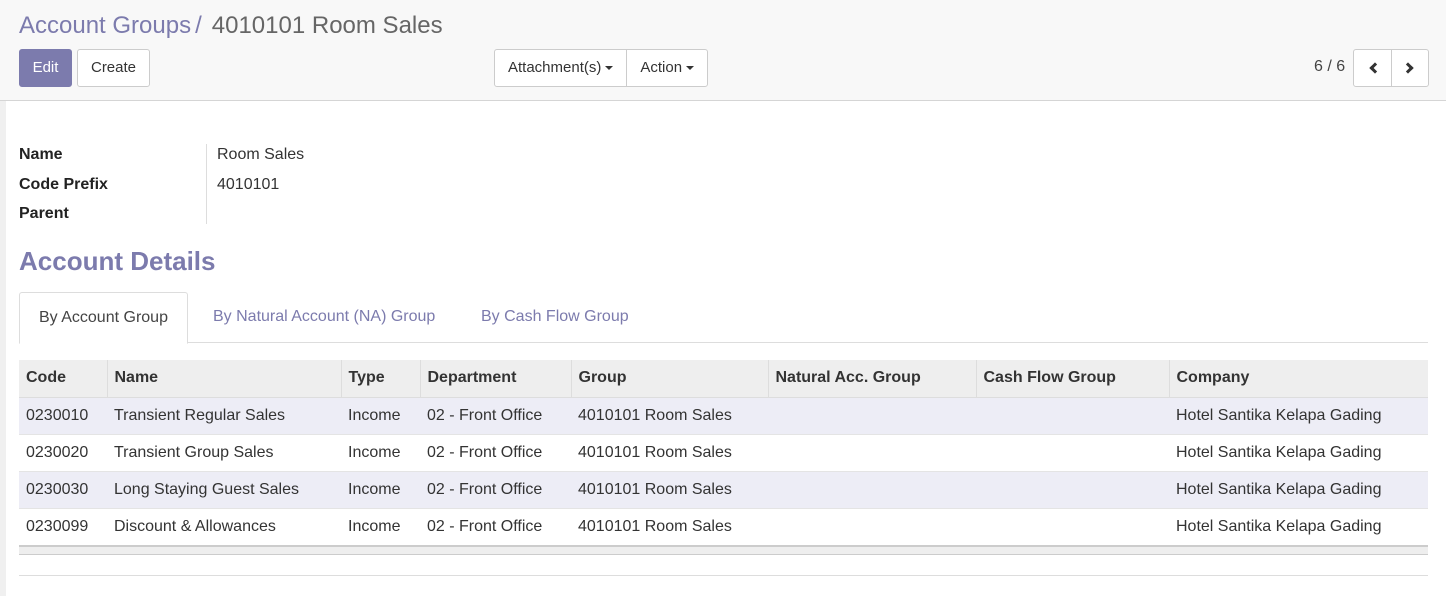 The image size is (1446, 596). What do you see at coordinates (45, 68) in the screenshot?
I see `edit-button: Edit` at bounding box center [45, 68].